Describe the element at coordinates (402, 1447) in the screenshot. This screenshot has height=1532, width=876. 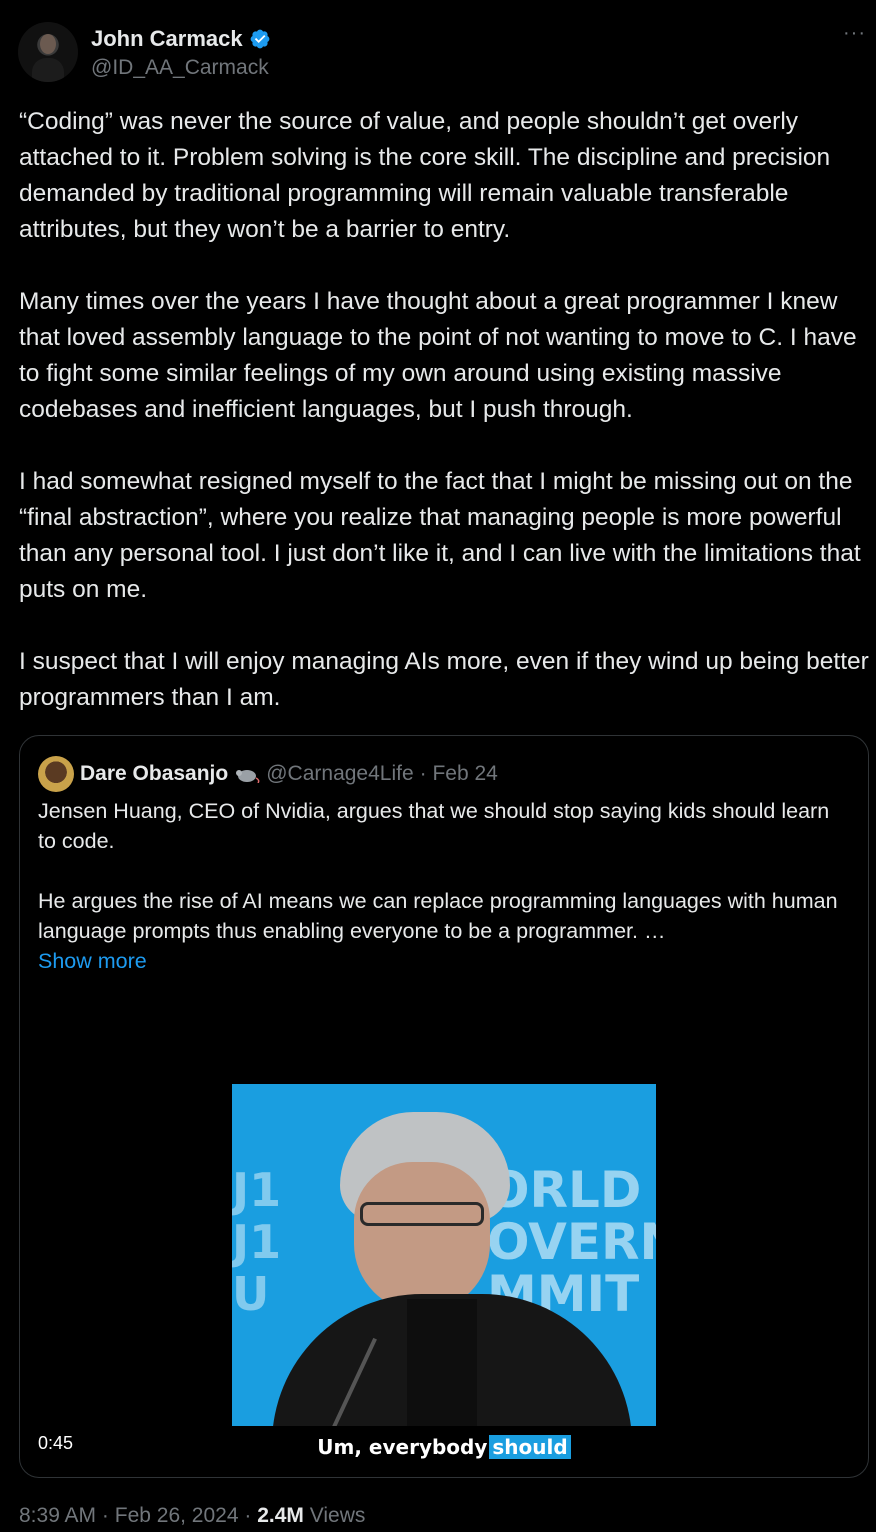
I see `caption-text: Um, everybody` at that location.